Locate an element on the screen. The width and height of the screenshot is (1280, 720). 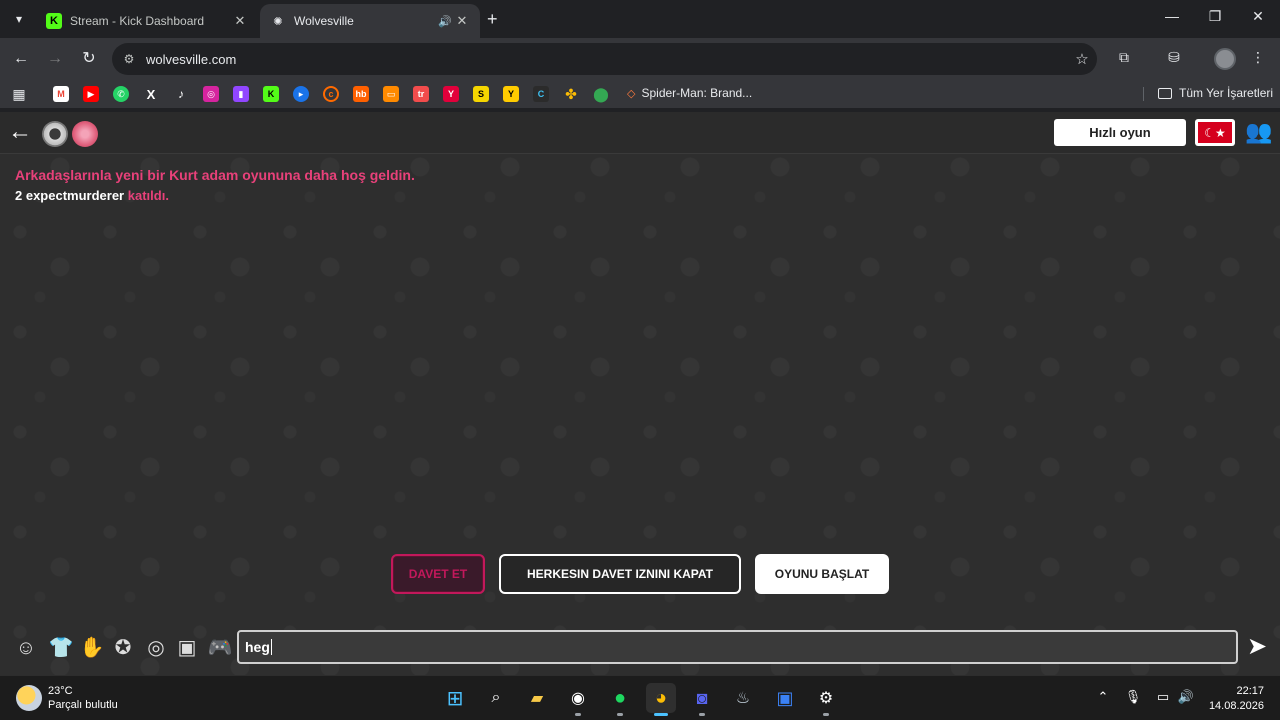
bookmarks-divider is located at coordinates (1143, 94).